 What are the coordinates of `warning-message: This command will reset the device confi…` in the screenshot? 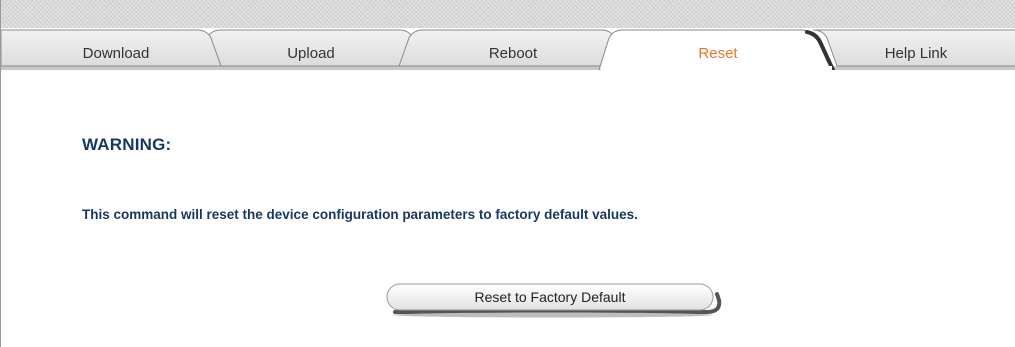 It's located at (360, 214).